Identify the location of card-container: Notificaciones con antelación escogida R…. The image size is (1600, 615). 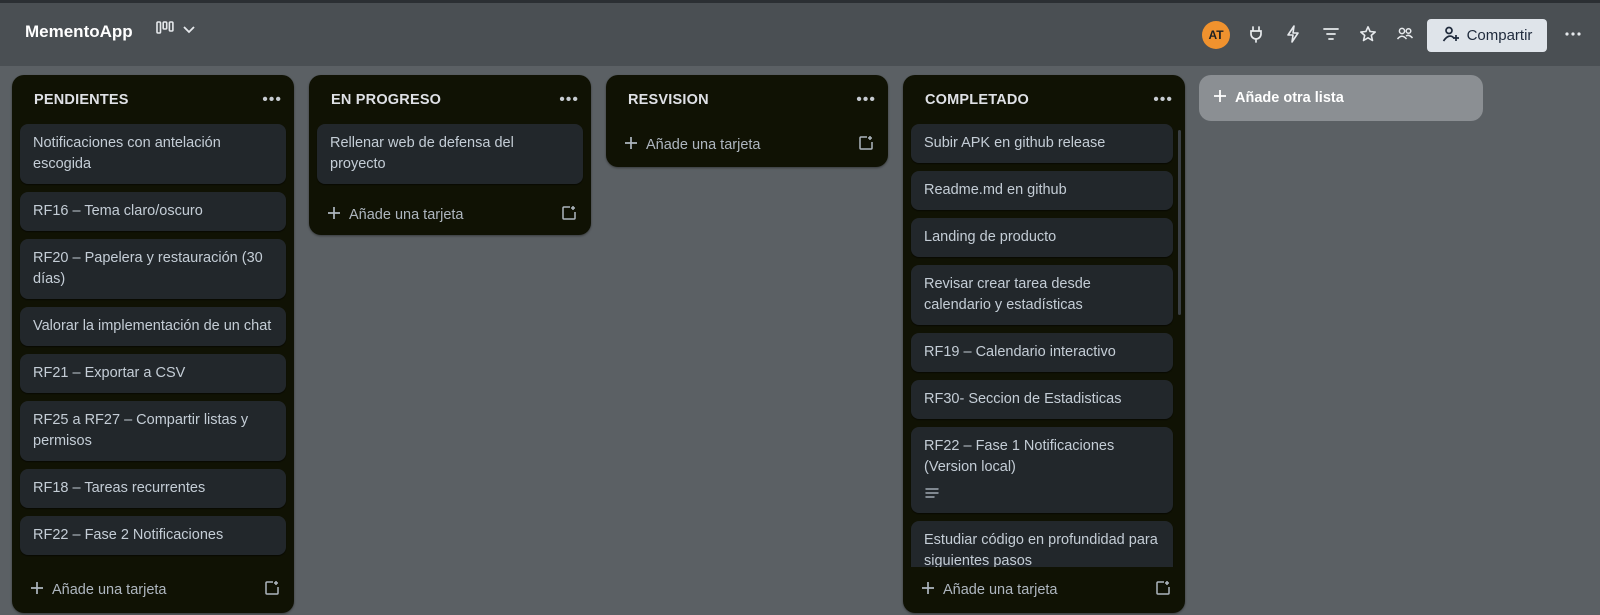
(153, 345).